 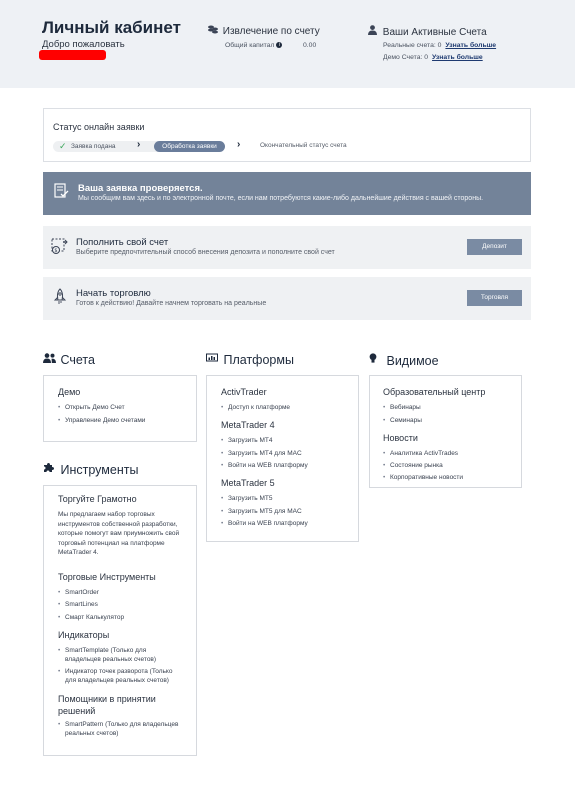 I want to click on demo-heading: Демо, so click(x=69, y=392).